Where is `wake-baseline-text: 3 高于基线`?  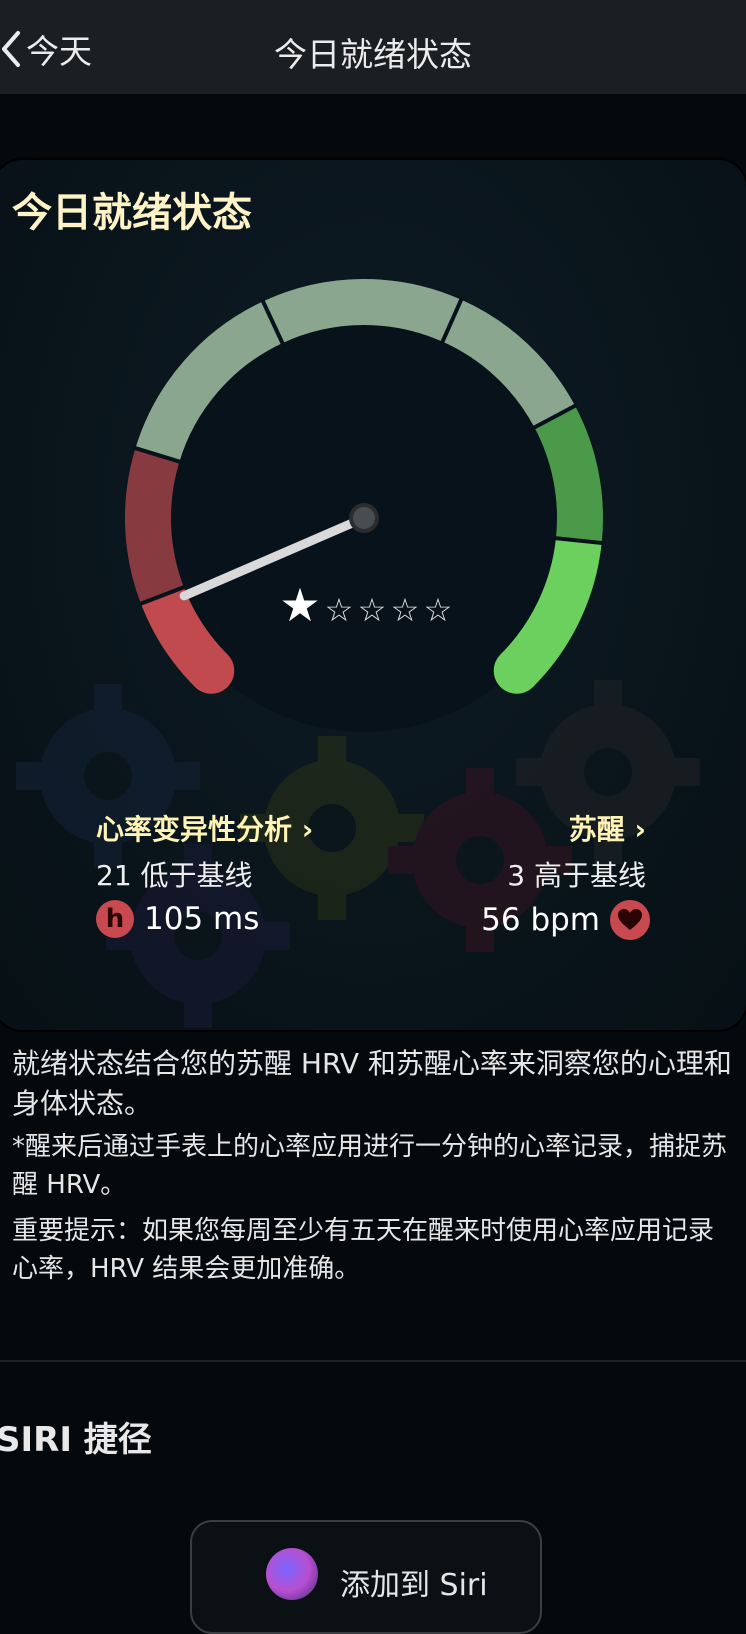 wake-baseline-text: 3 高于基线 is located at coordinates (576, 875).